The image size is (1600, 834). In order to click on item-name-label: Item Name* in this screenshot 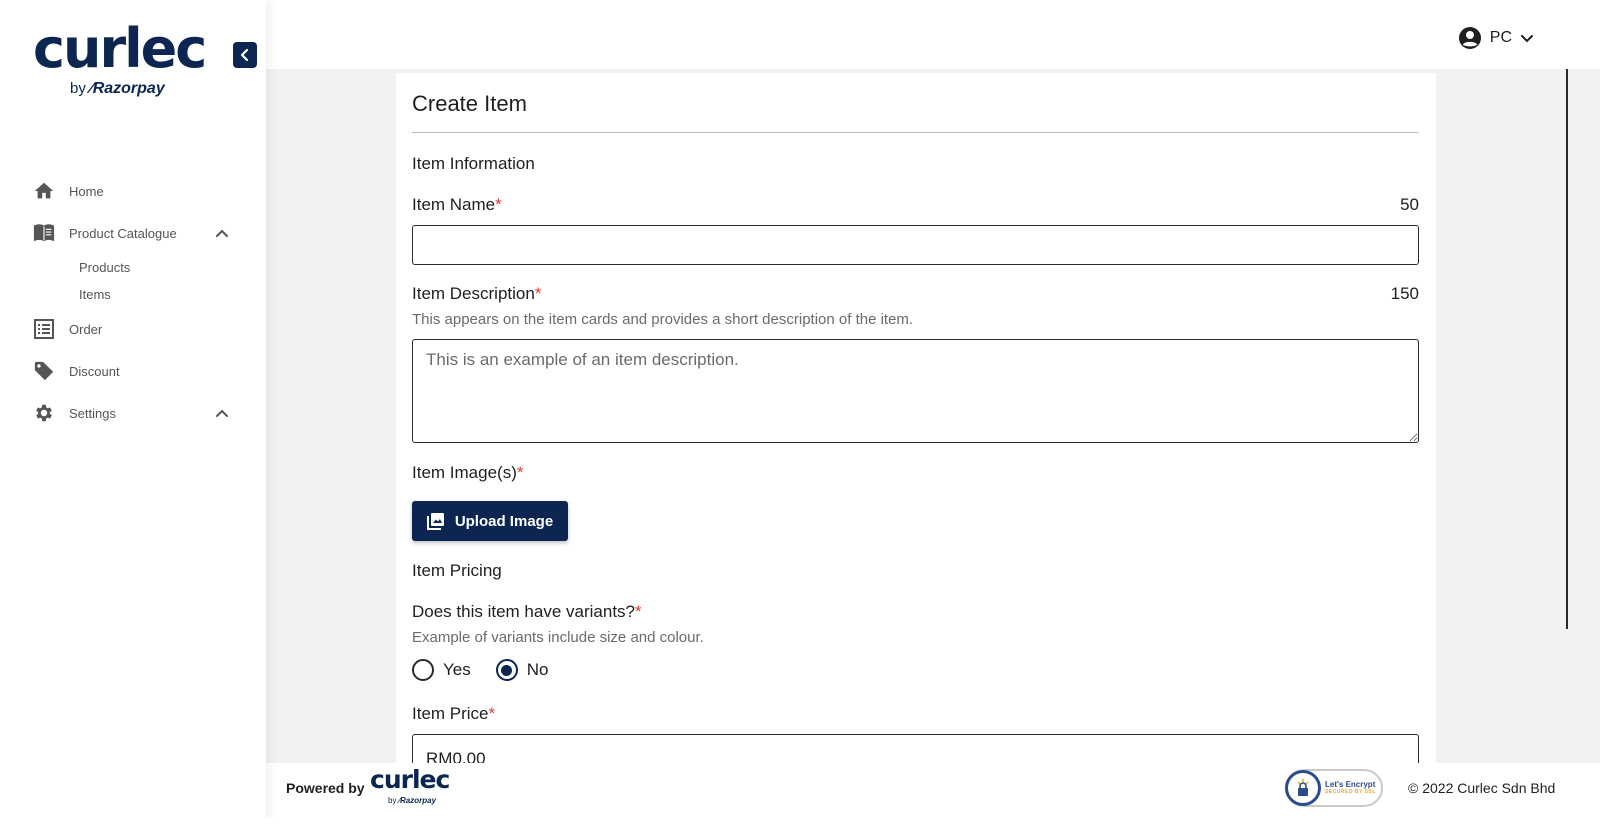, I will do `click(457, 205)`.